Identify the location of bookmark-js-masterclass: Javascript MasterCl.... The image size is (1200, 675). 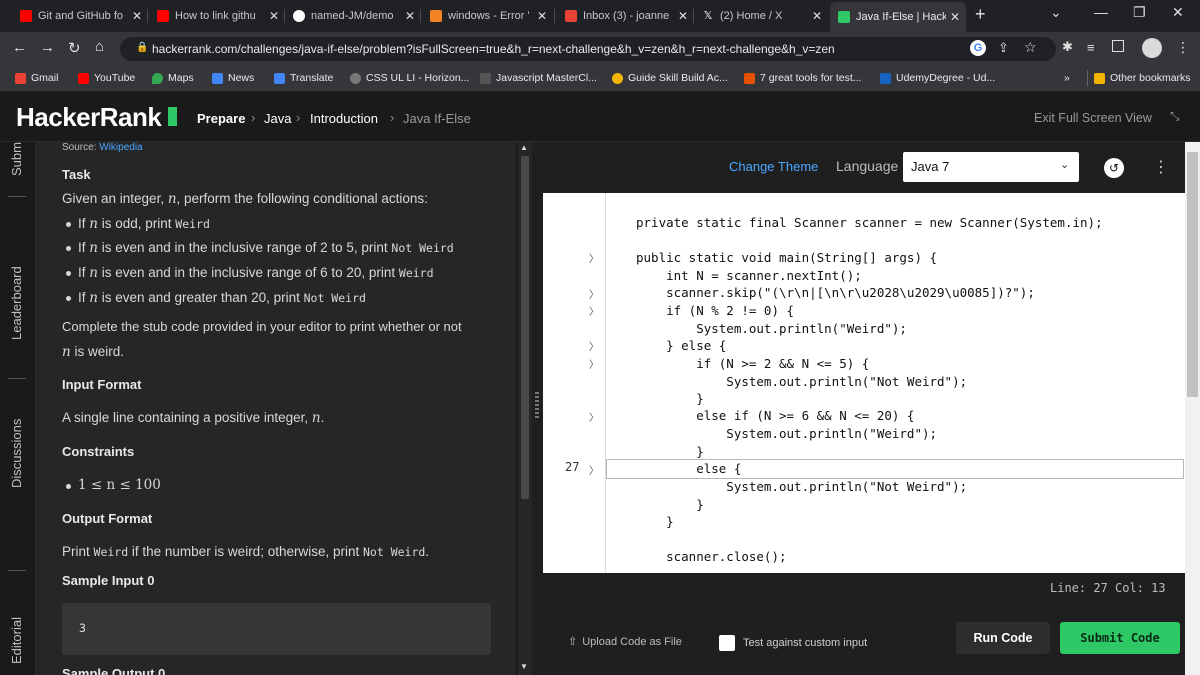
(538, 78).